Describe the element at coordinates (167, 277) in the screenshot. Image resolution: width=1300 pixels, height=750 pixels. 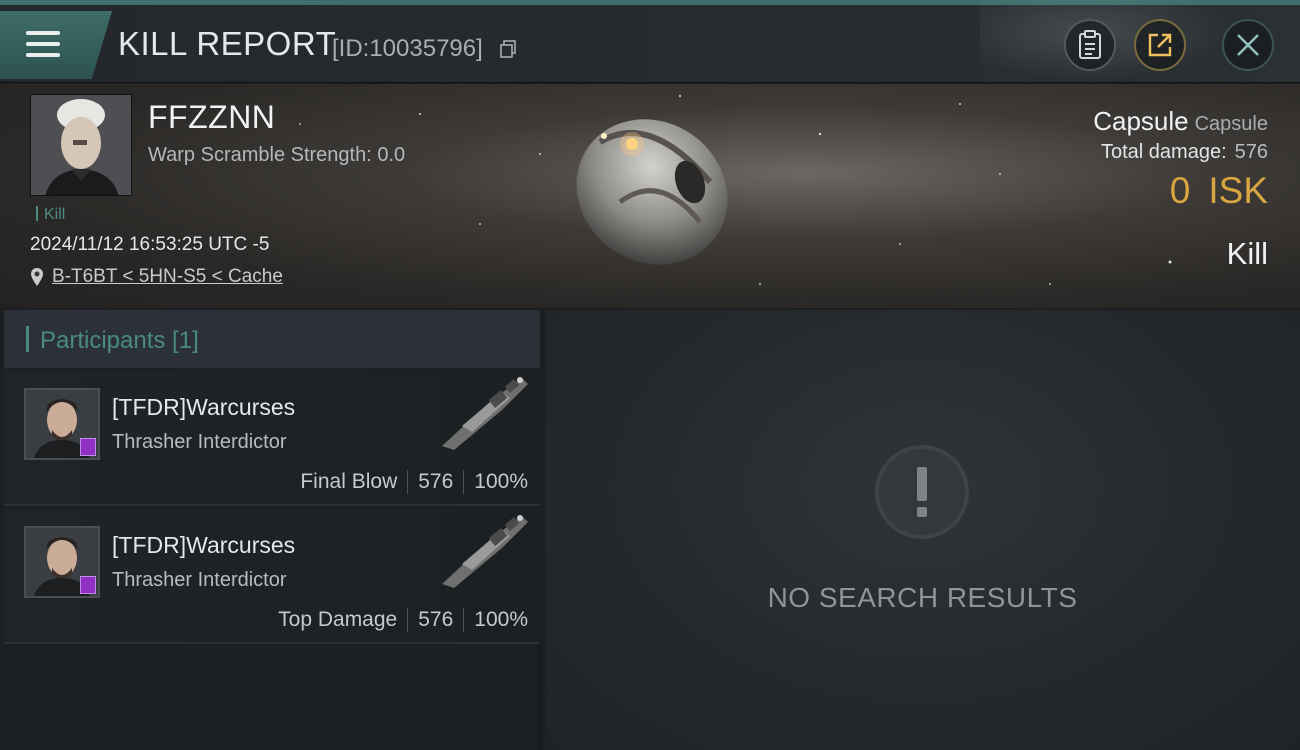
I see `location-link: B-T6BT < 5HN-S5 < Cache` at that location.